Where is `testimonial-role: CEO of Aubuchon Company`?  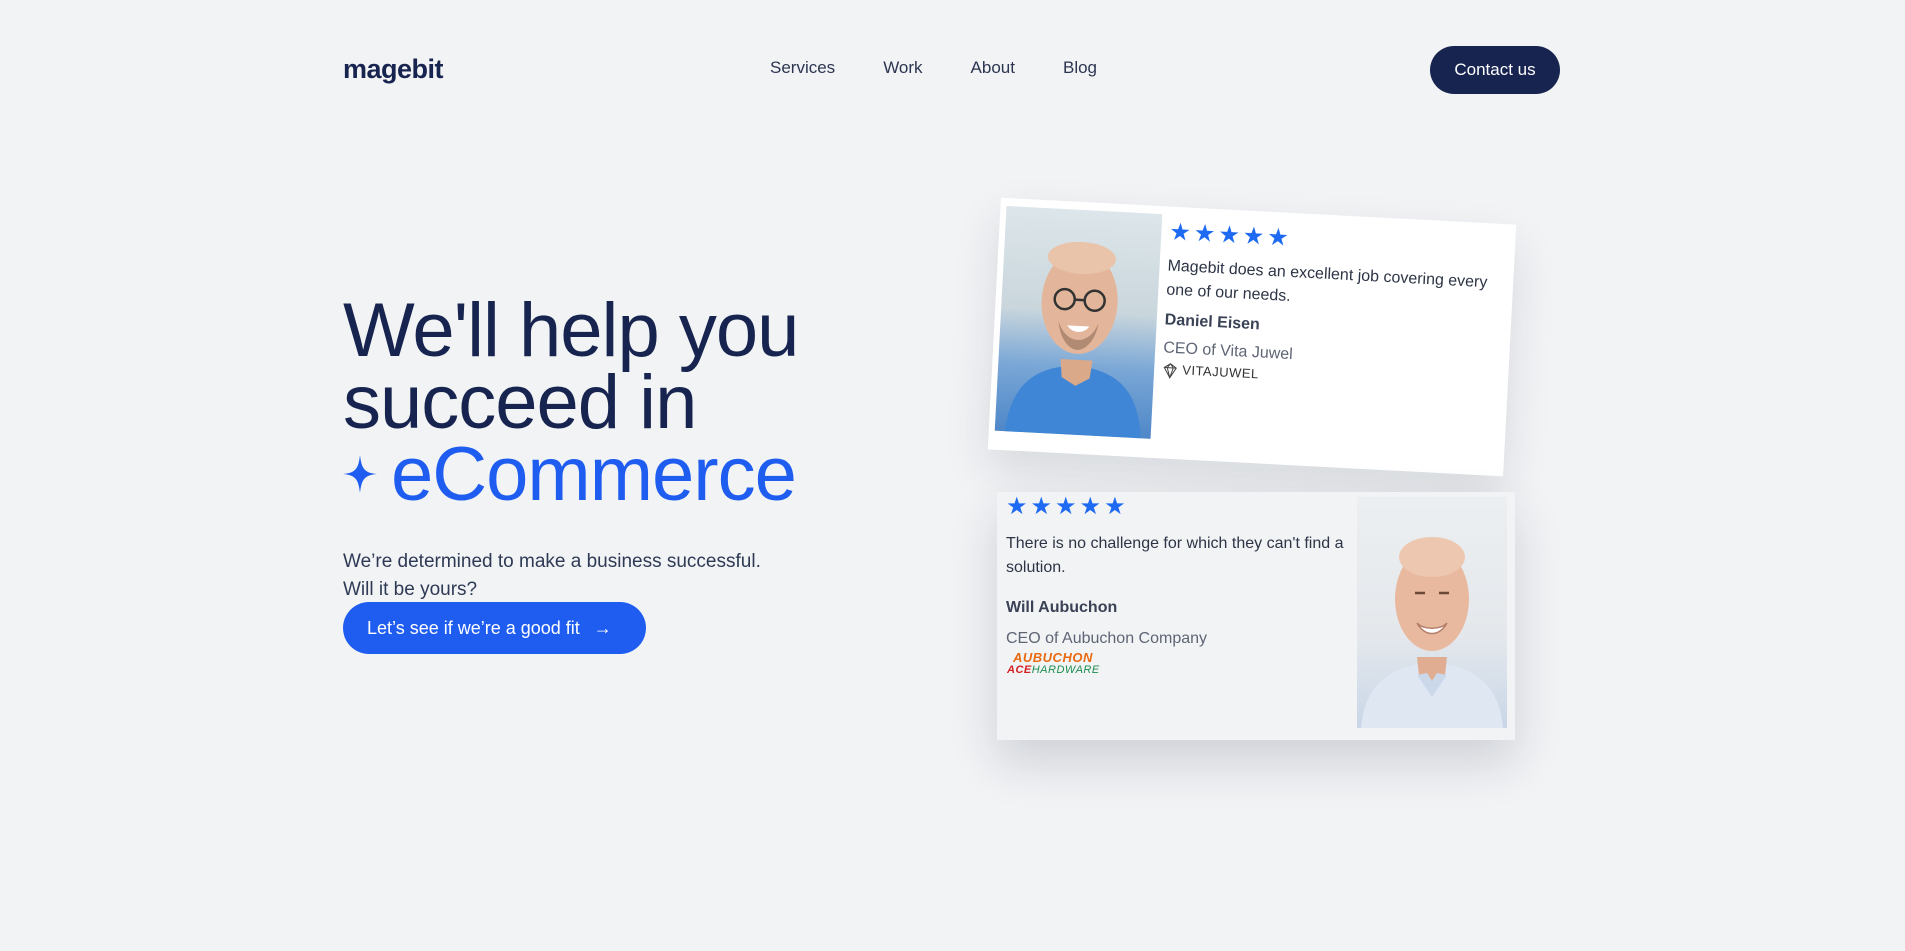
testimonial-role: CEO of Aubuchon Company is located at coordinates (1107, 638).